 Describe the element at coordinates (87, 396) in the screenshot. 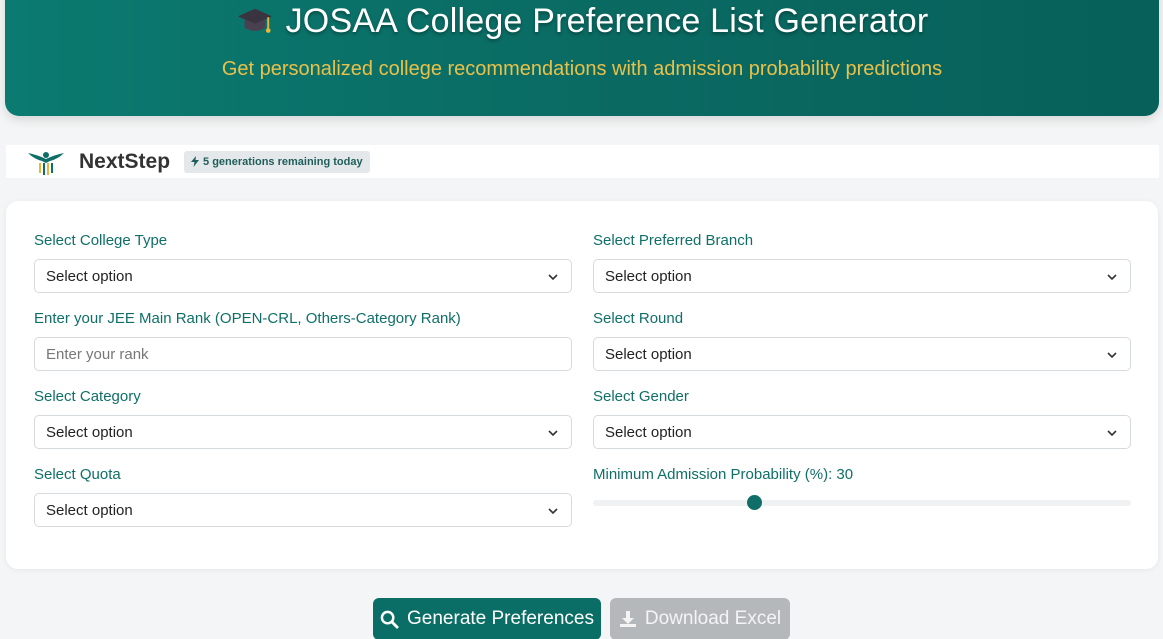

I see `category-label: Select Category` at that location.